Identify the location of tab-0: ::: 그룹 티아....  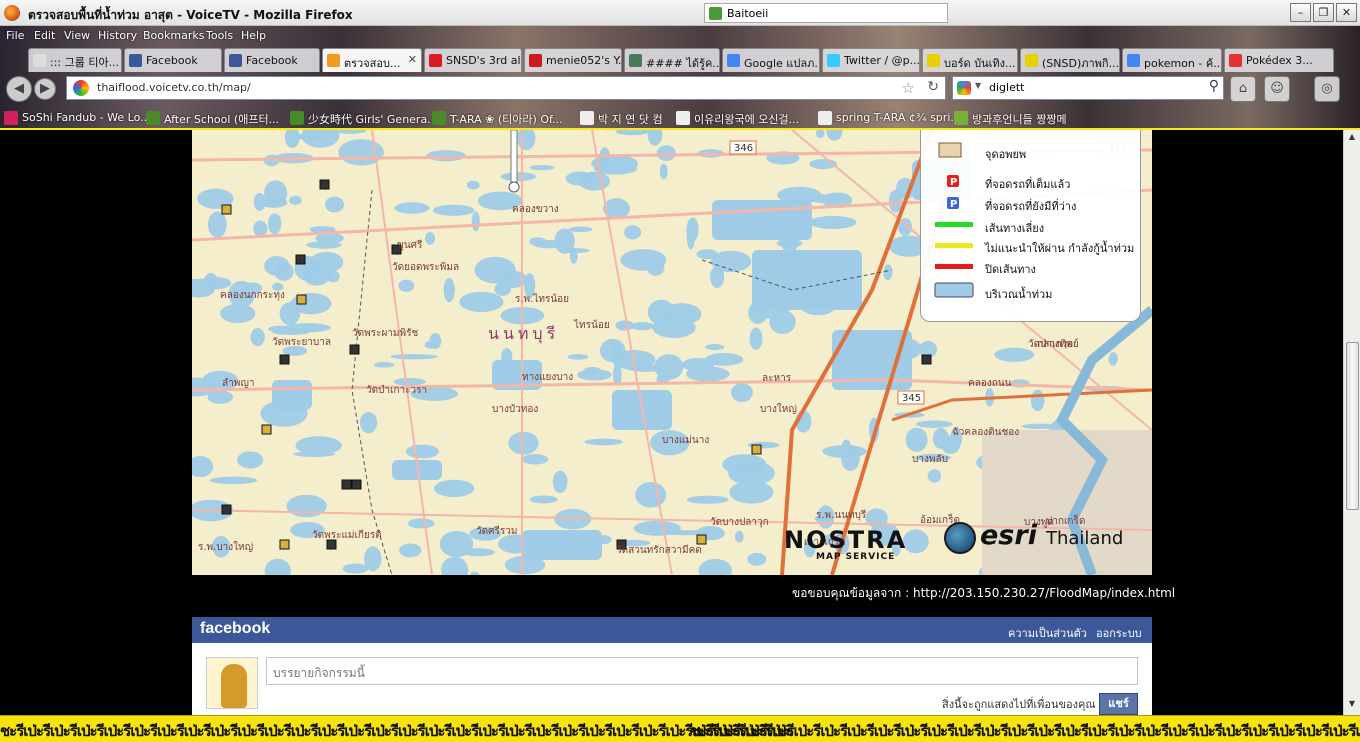
(75, 60).